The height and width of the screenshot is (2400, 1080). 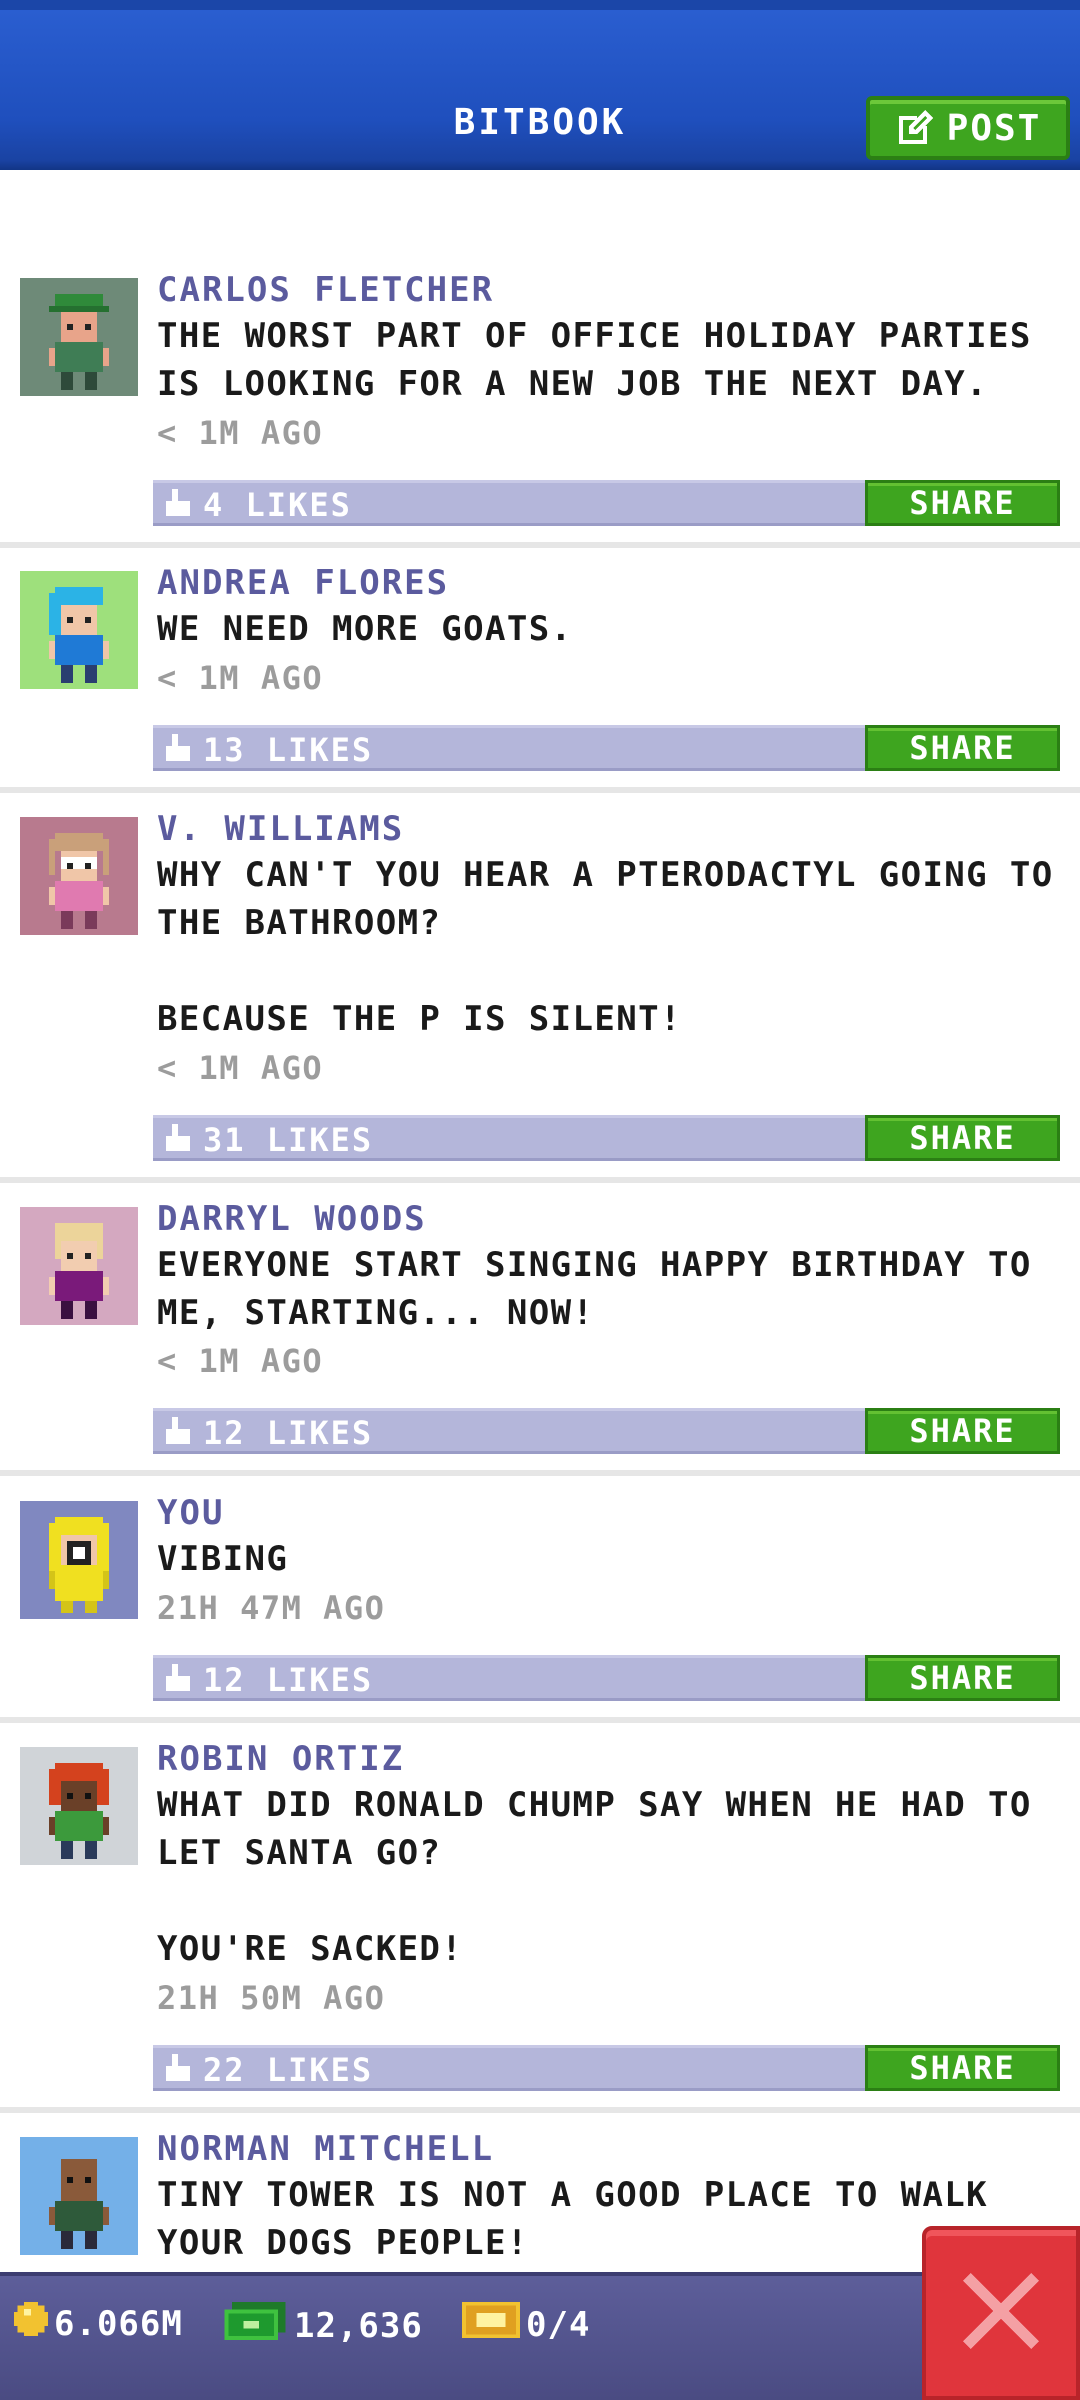 What do you see at coordinates (190, 1513) in the screenshot?
I see `author-name: YOU` at bounding box center [190, 1513].